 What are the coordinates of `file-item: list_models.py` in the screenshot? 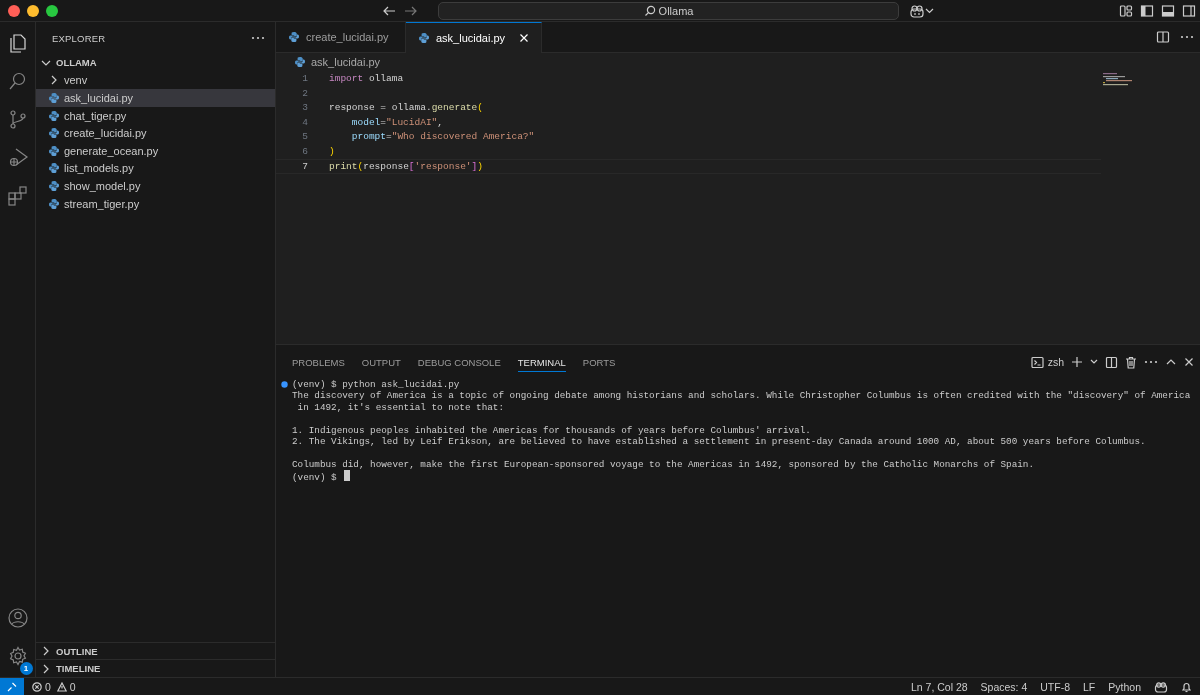 It's located at (155, 168).